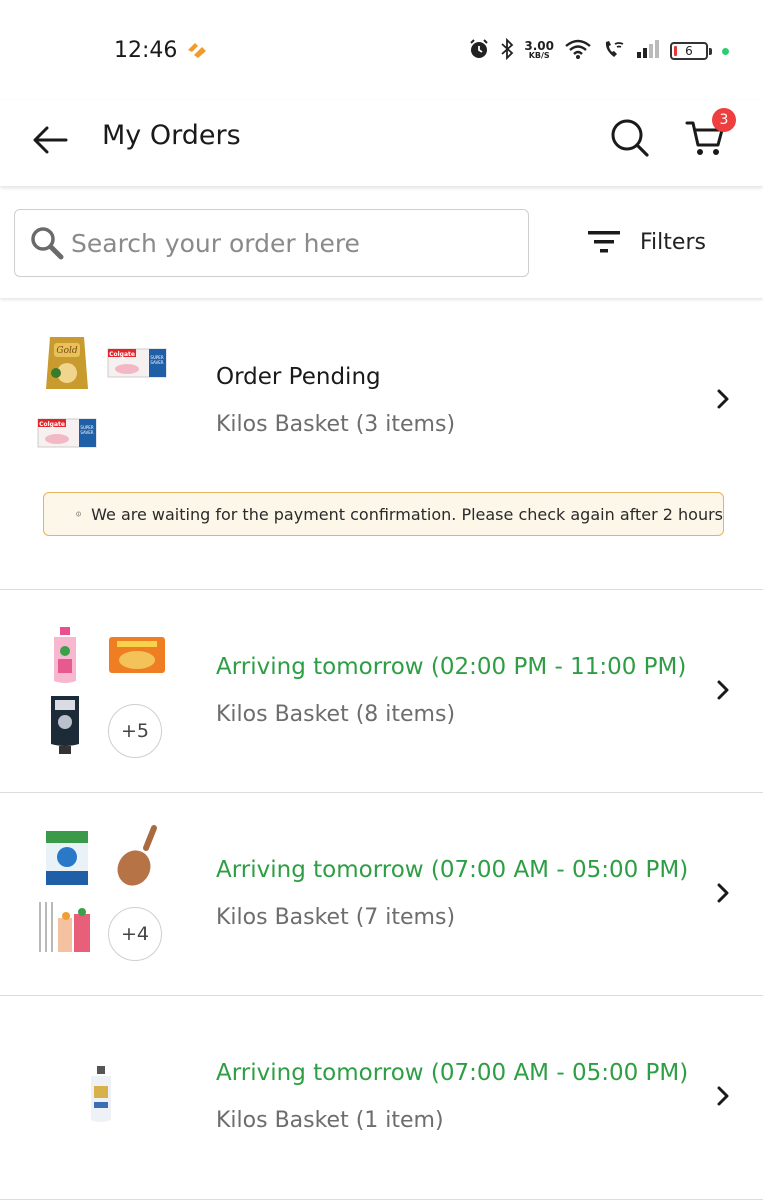 The image size is (763, 1200). I want to click on wifi-icon, so click(578, 51).